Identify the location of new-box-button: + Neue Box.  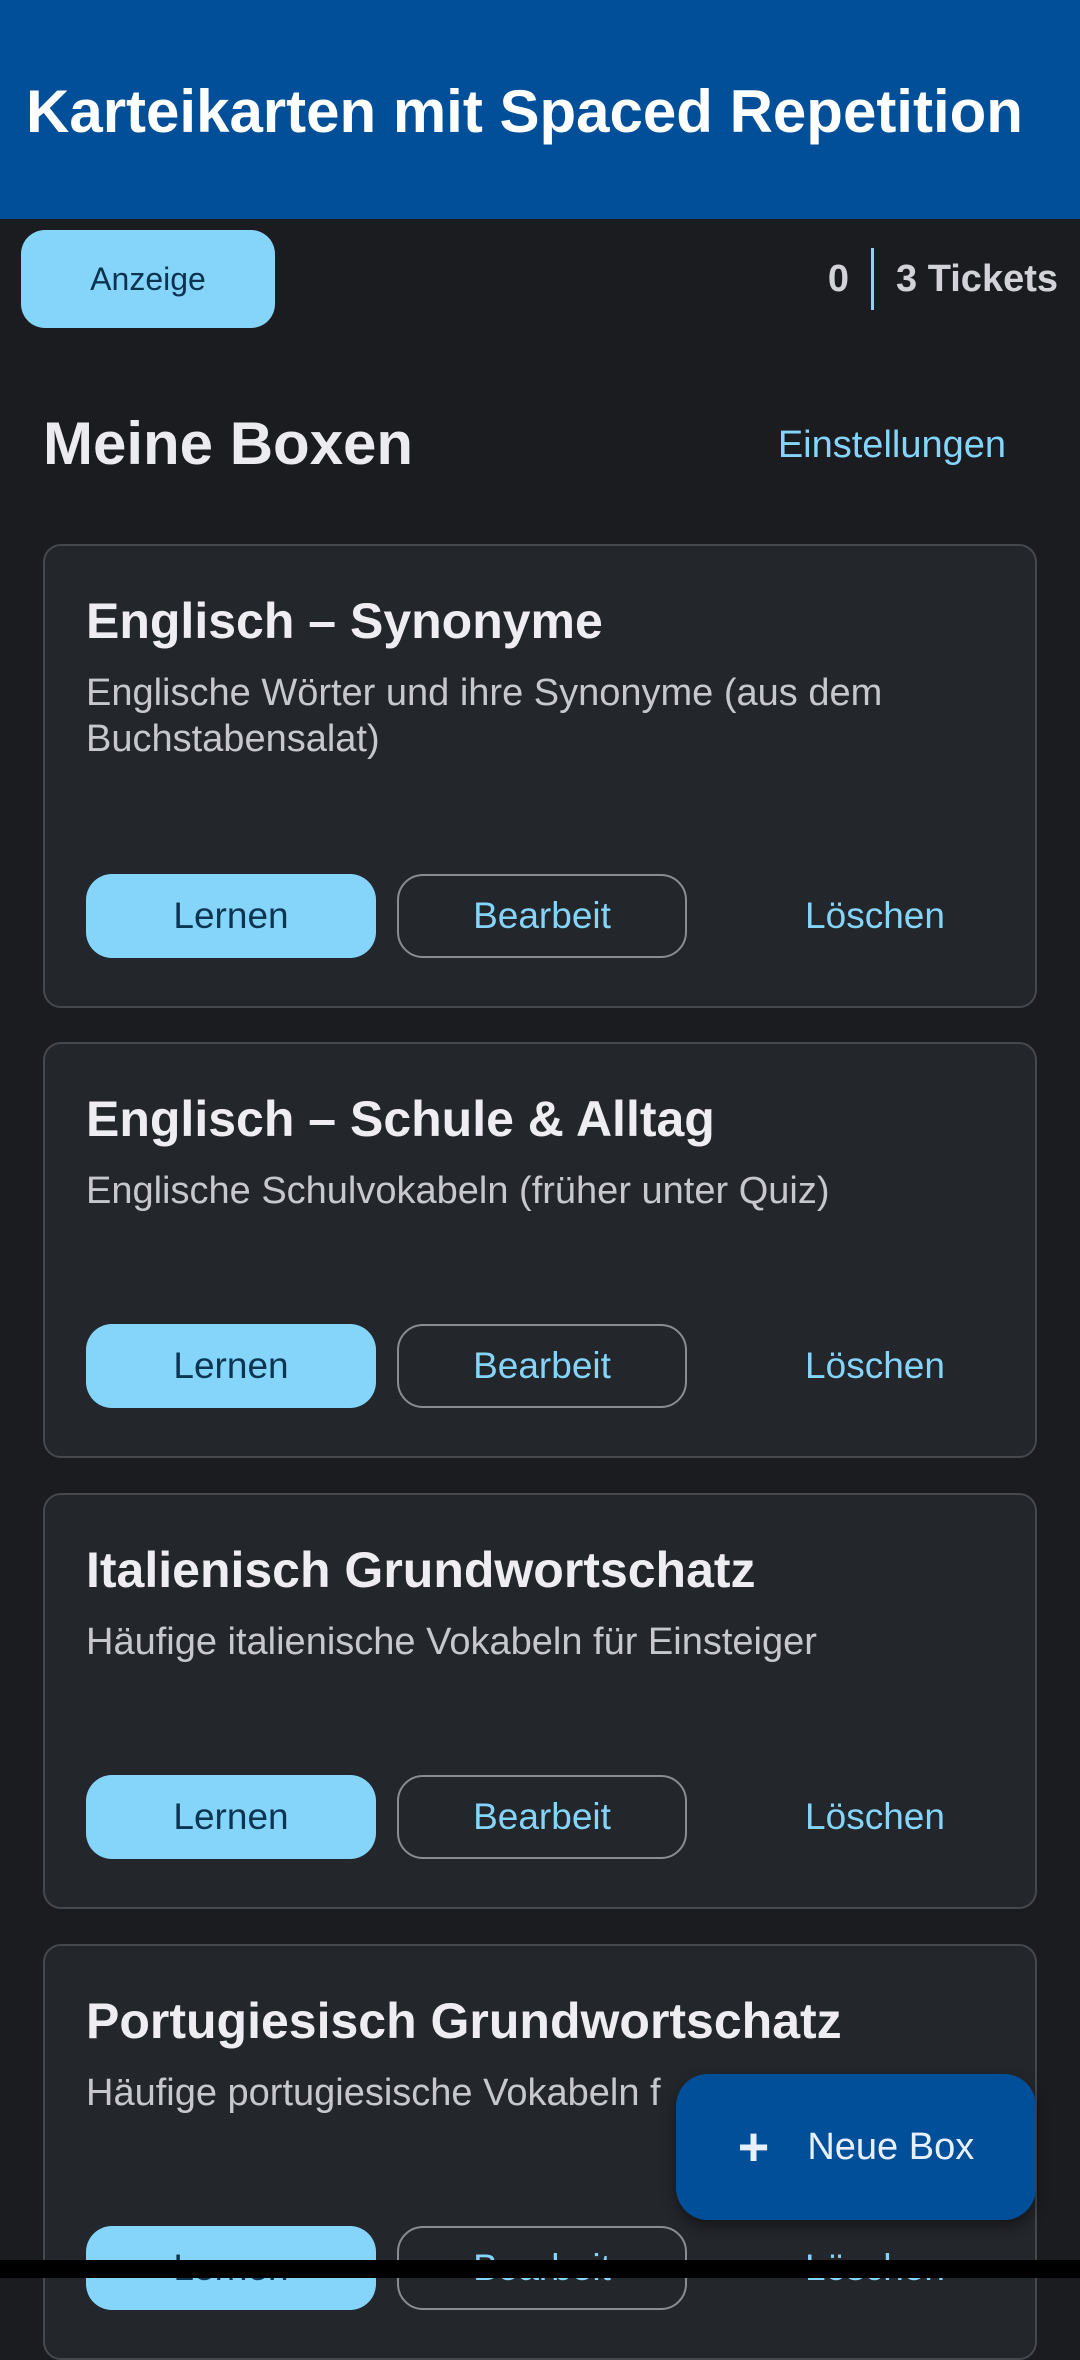
(856, 2147).